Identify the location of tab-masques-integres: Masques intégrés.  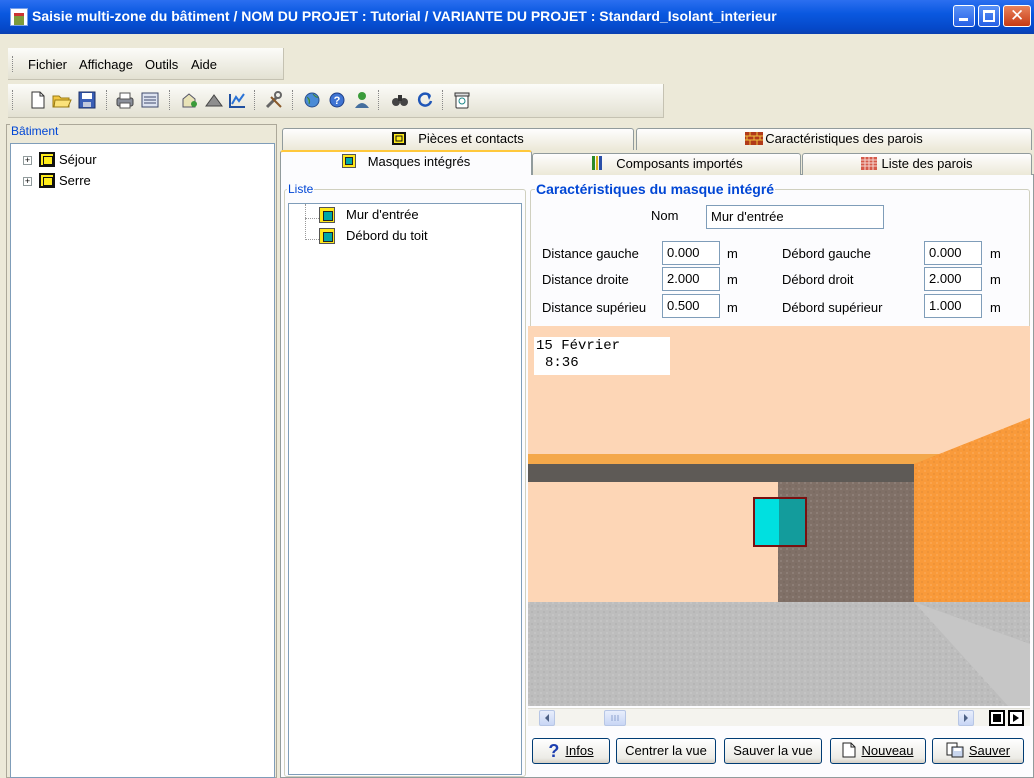
(406, 162).